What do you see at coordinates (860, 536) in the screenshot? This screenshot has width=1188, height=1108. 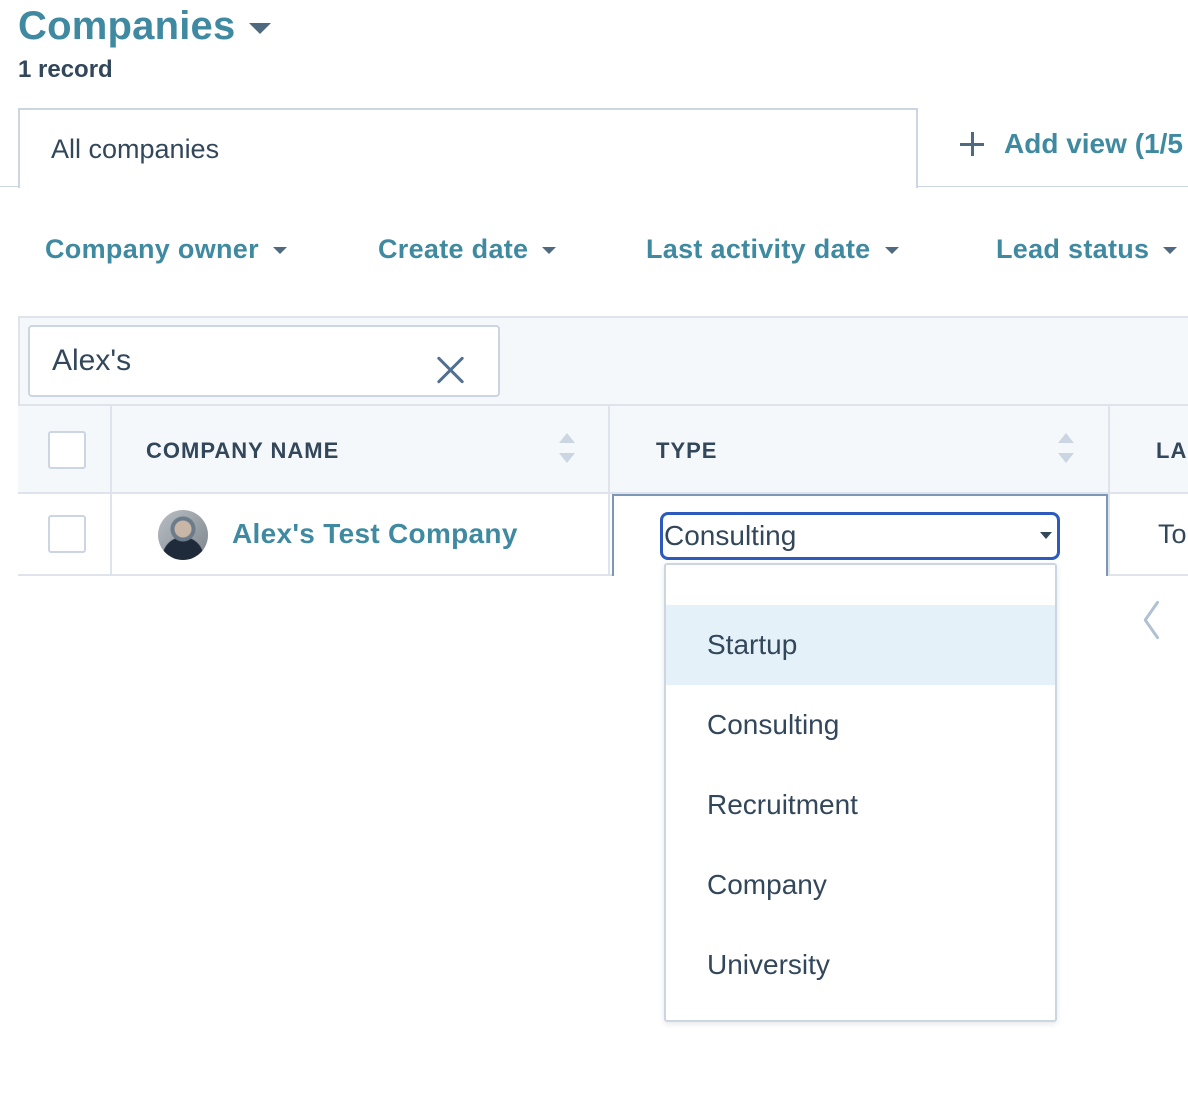 I see `type-select: Consulting` at bounding box center [860, 536].